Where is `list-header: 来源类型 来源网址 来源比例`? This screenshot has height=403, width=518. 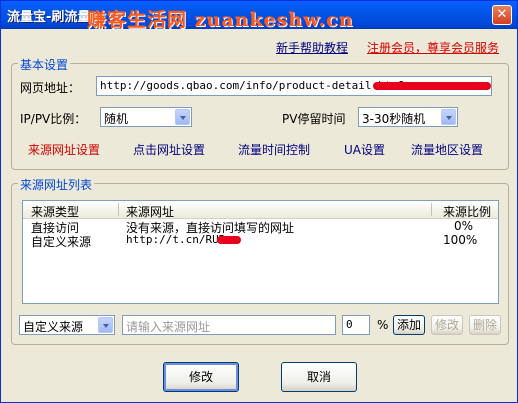
list-header: 来源类型 来源网址 来源比例 is located at coordinates (260, 210).